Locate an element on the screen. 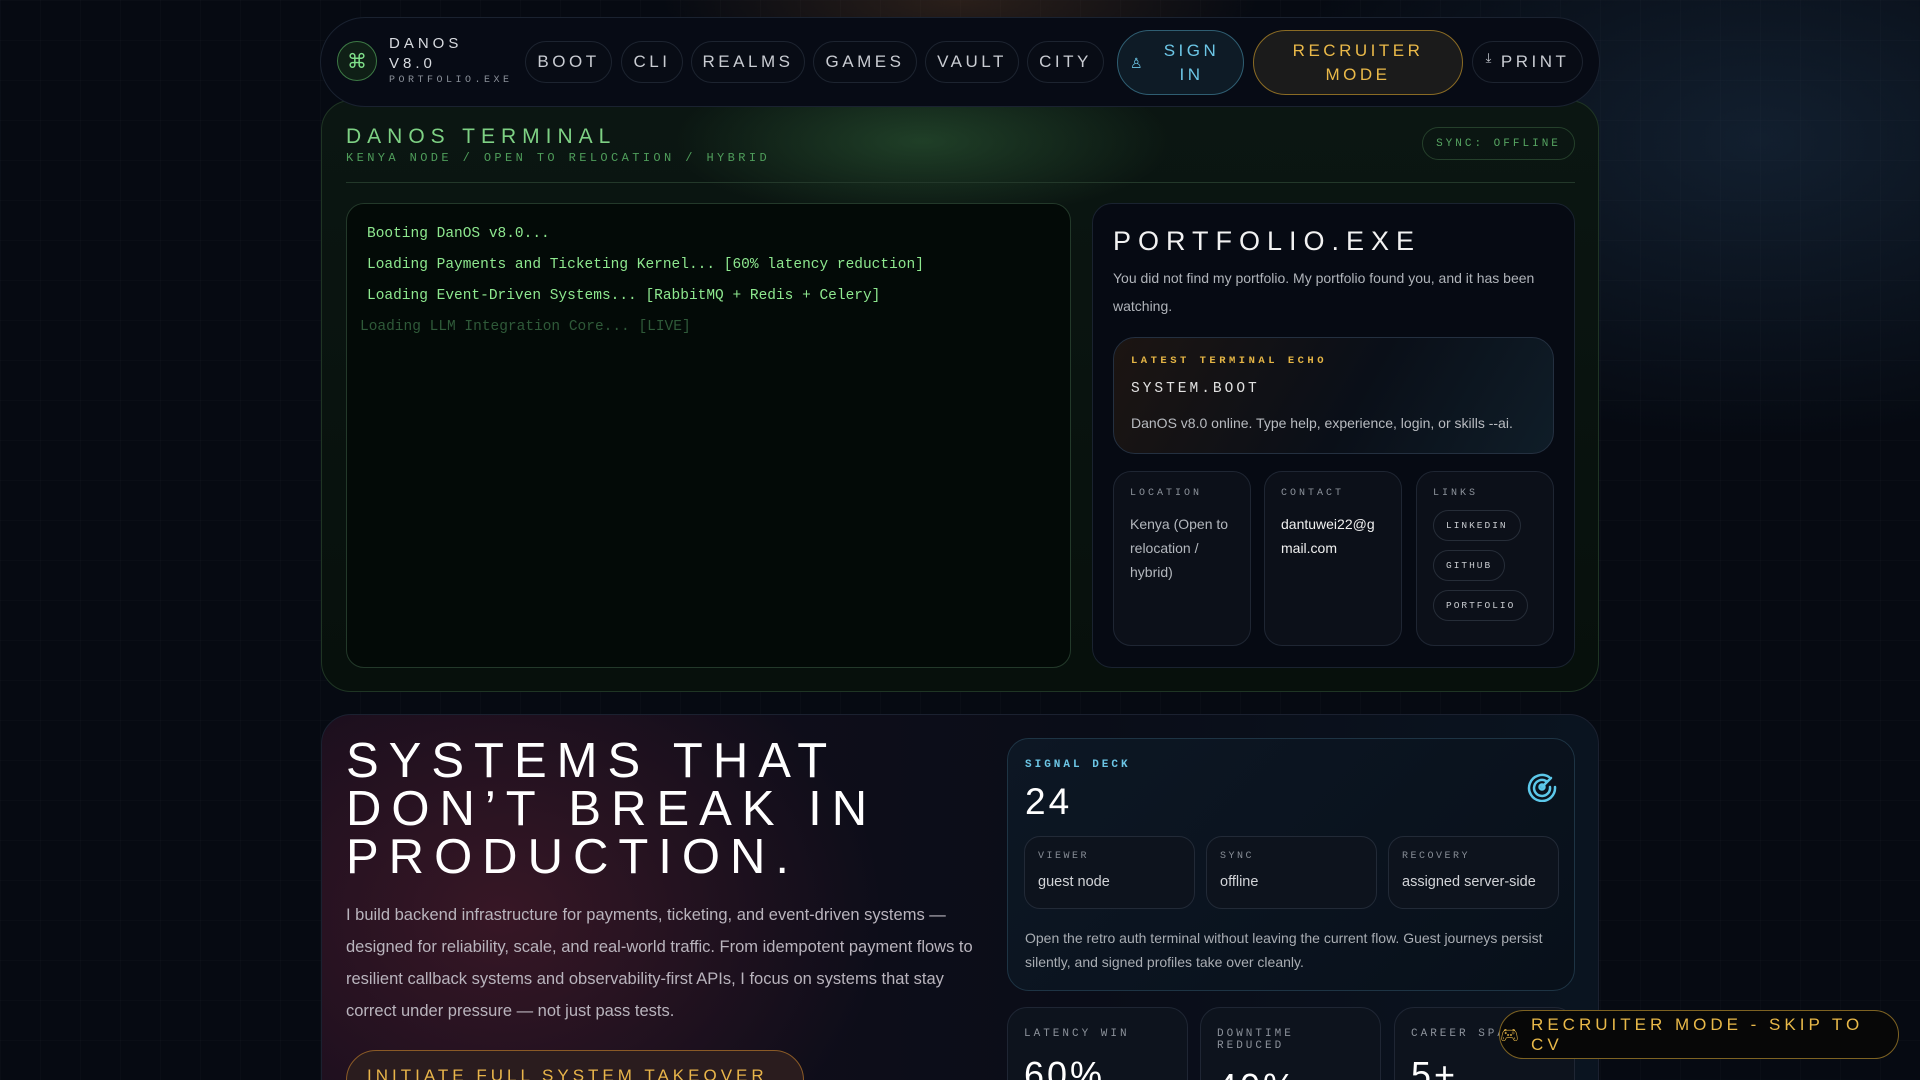 This screenshot has height=1080, width=1920. sign-in-label: SIGN IN is located at coordinates (1191, 62).